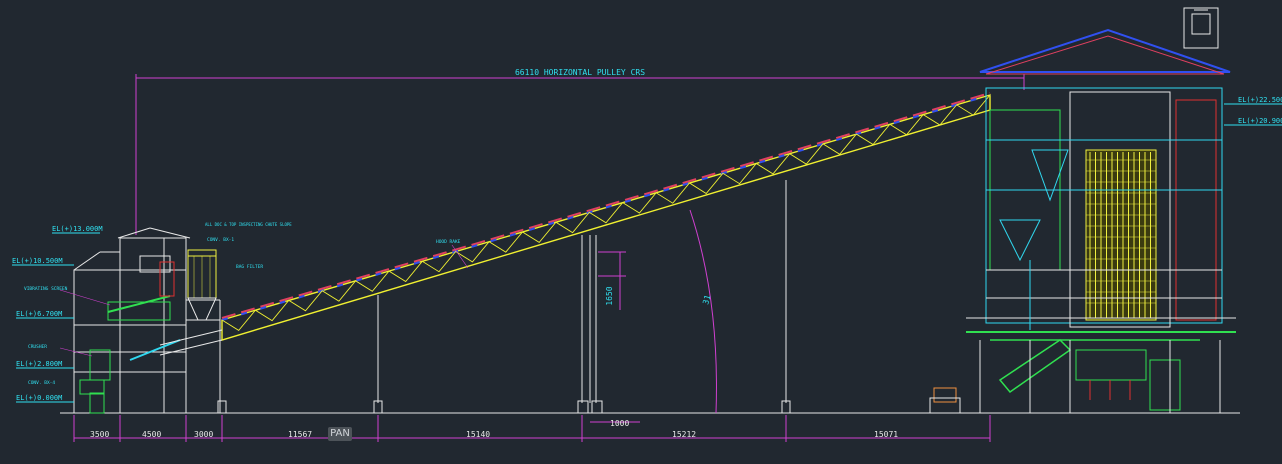  What do you see at coordinates (41, 383) in the screenshot?
I see `conveyor-low-label: CONV. BX-4` at bounding box center [41, 383].